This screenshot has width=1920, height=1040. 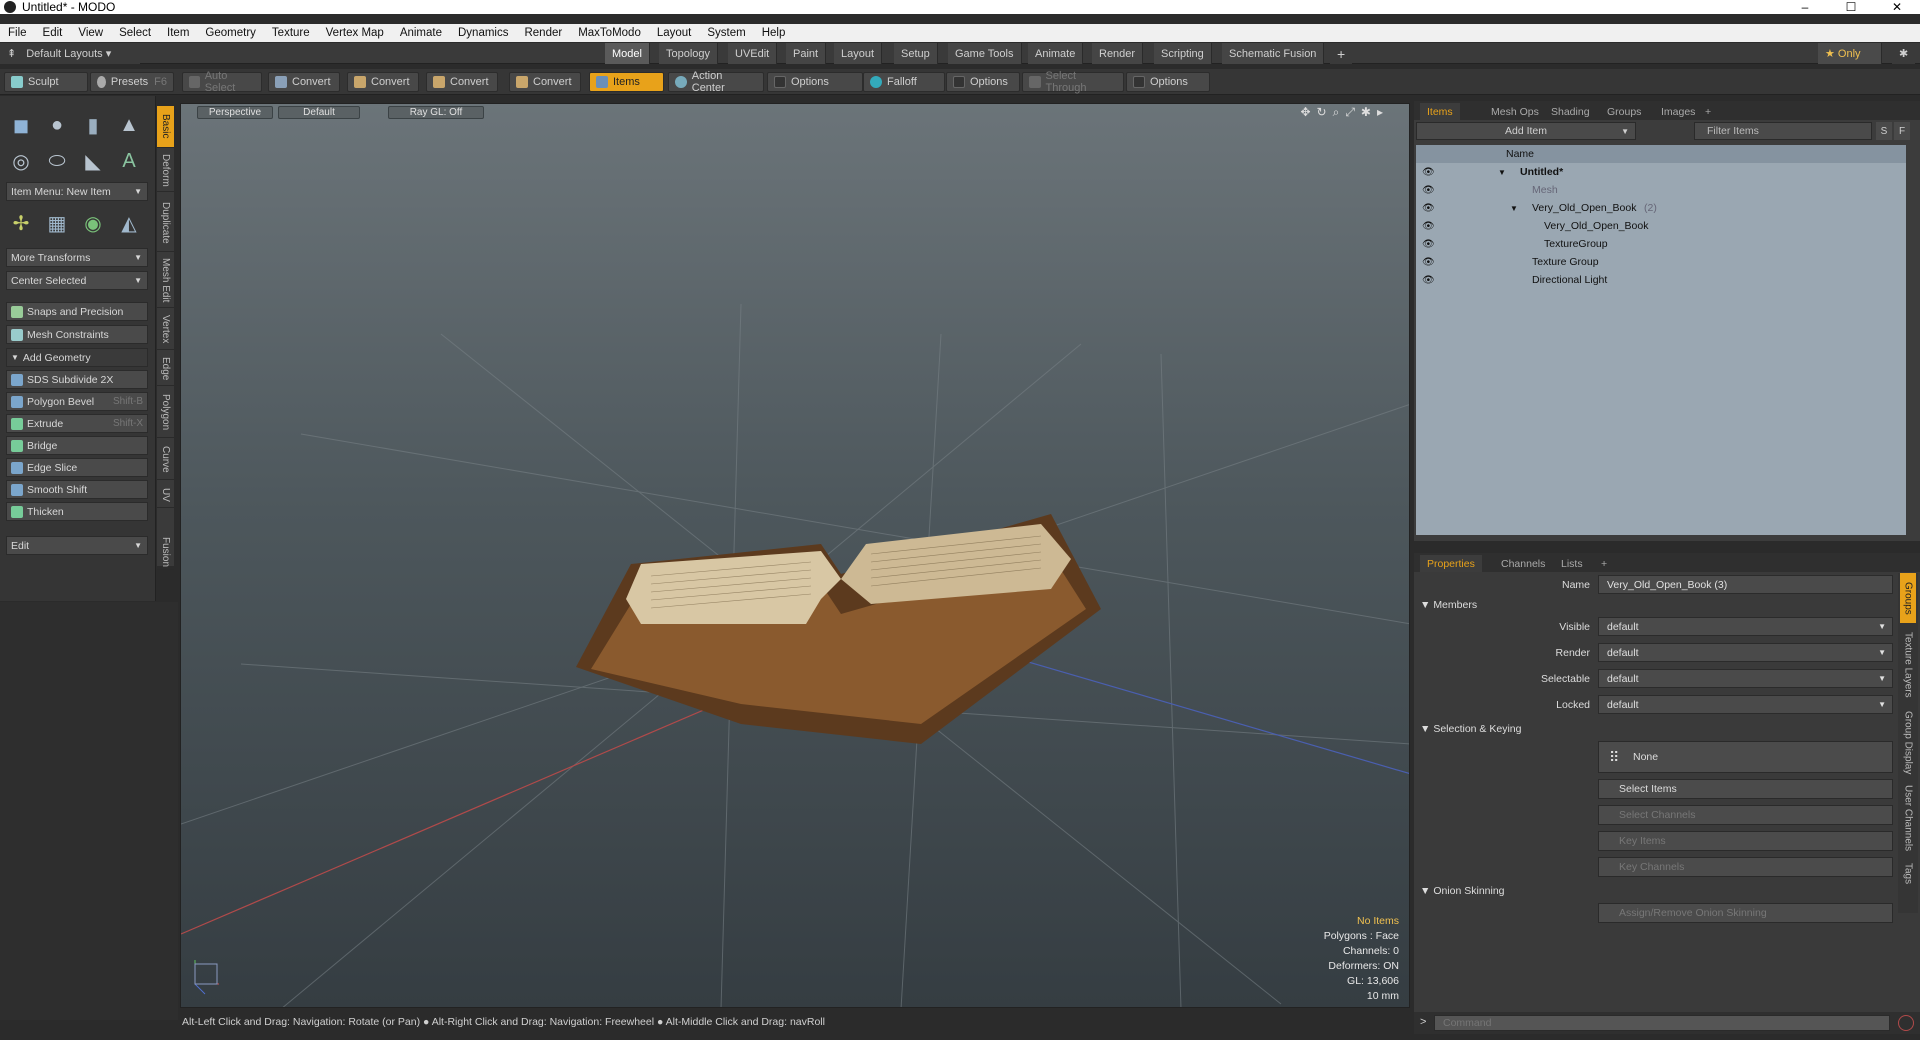 What do you see at coordinates (1745, 815) in the screenshot?
I see `select-channels-button: Select Channels` at bounding box center [1745, 815].